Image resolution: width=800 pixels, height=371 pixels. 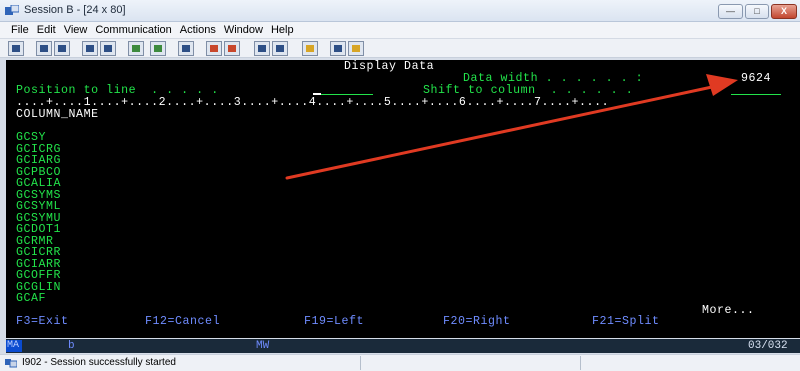 What do you see at coordinates (389, 66) in the screenshot?
I see `screen-title: Display Data` at bounding box center [389, 66].